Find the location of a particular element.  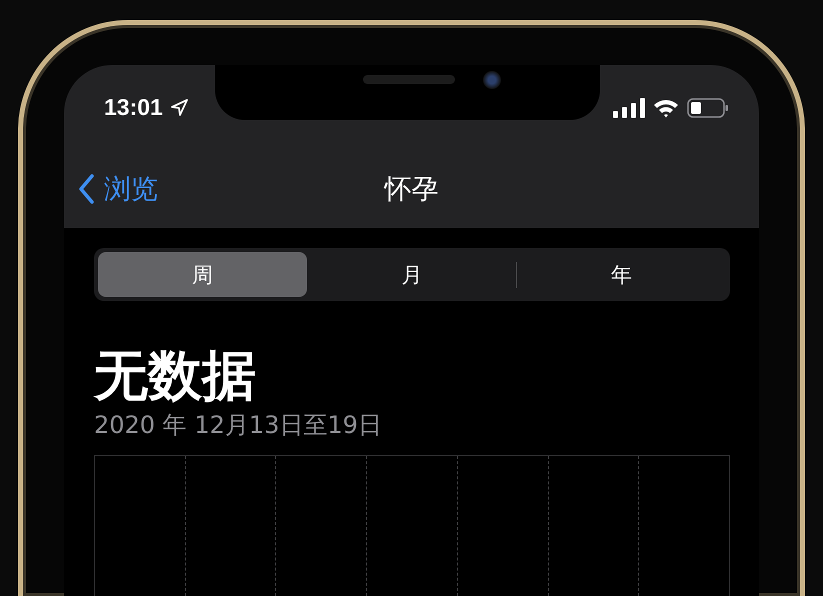

battery-icon is located at coordinates (708, 108).